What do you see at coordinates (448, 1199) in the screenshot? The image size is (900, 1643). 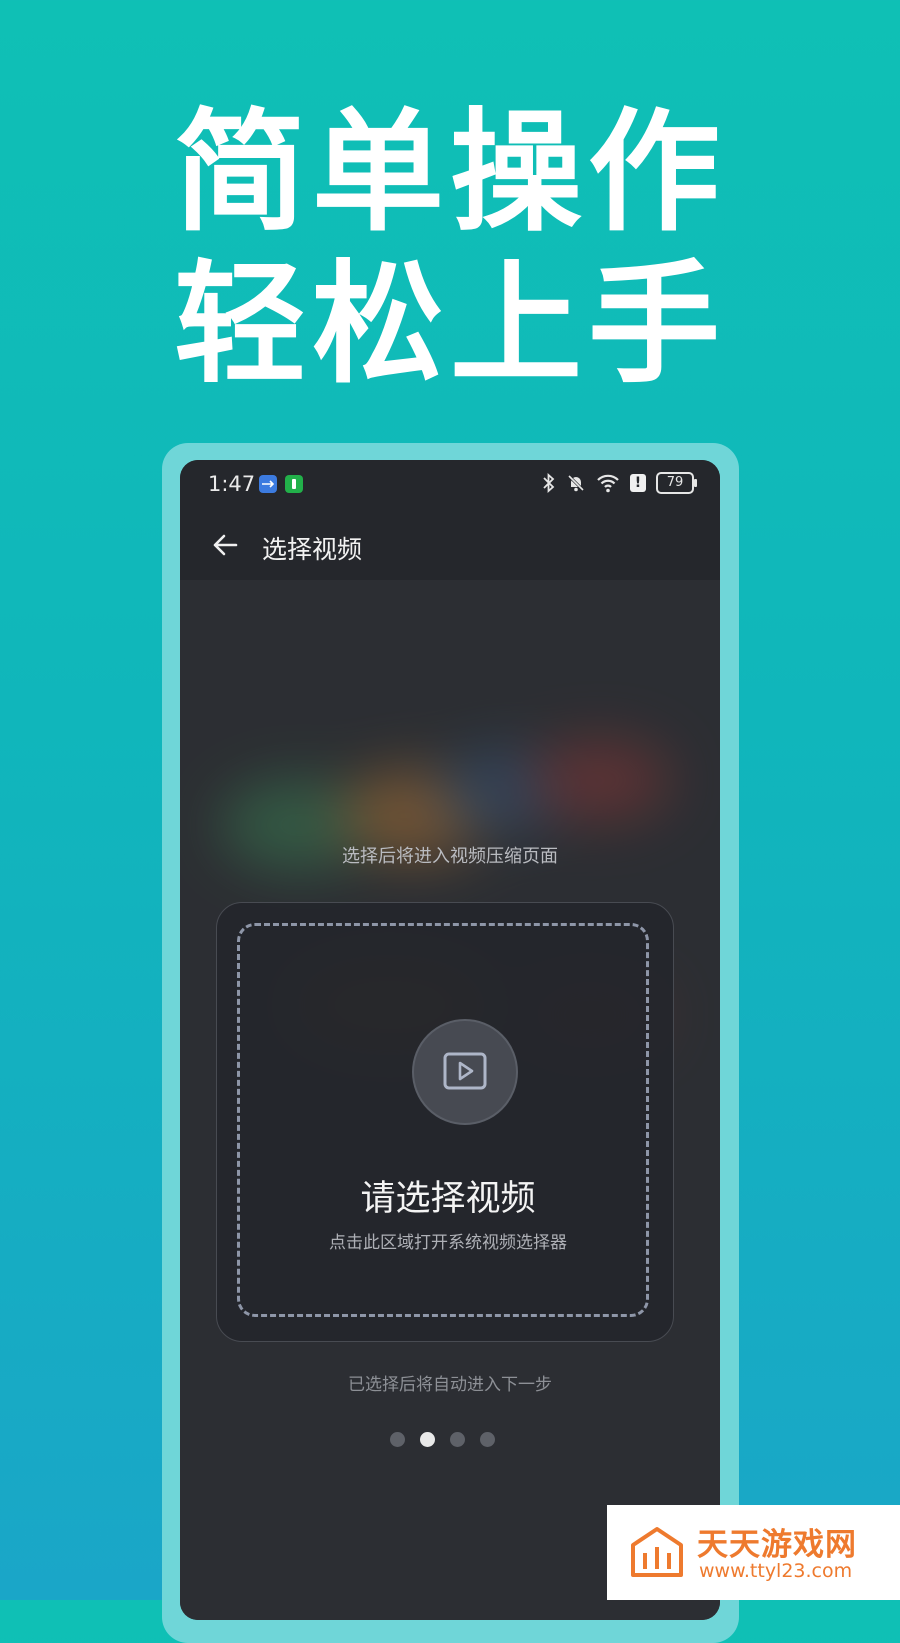 I see `picker-title: 请选择视频` at bounding box center [448, 1199].